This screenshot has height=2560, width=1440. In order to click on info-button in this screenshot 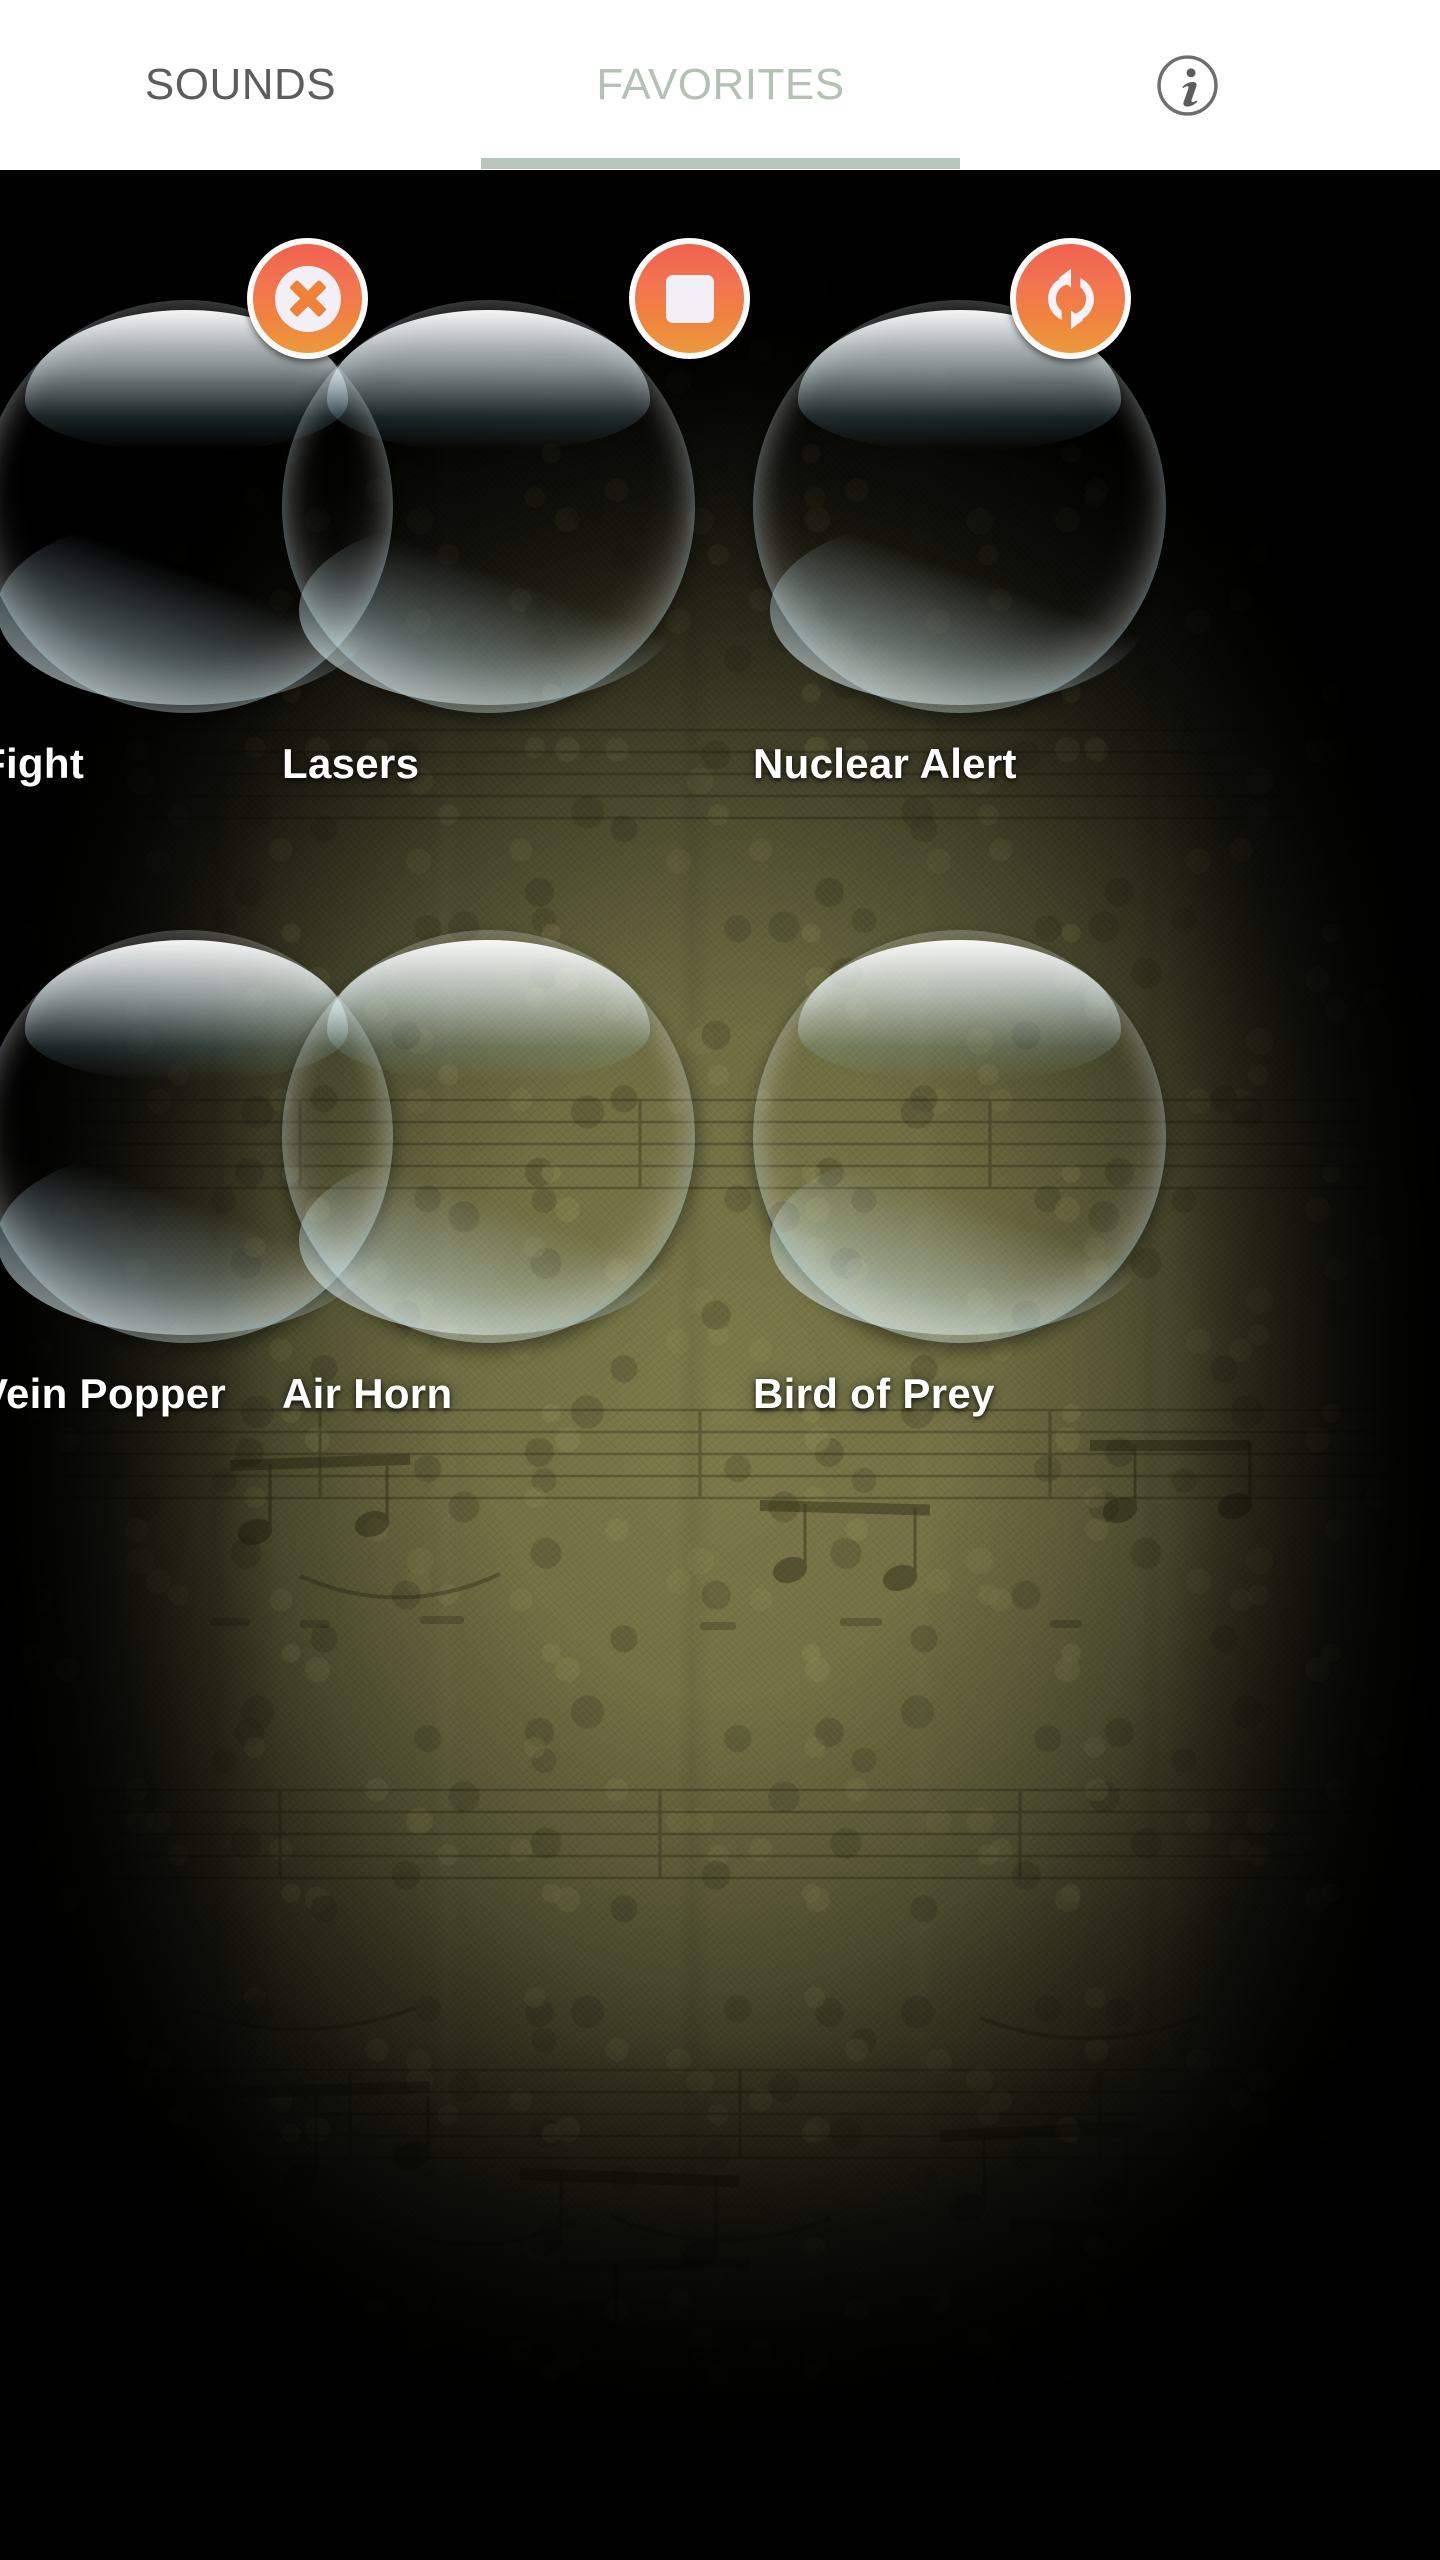, I will do `click(1187, 85)`.